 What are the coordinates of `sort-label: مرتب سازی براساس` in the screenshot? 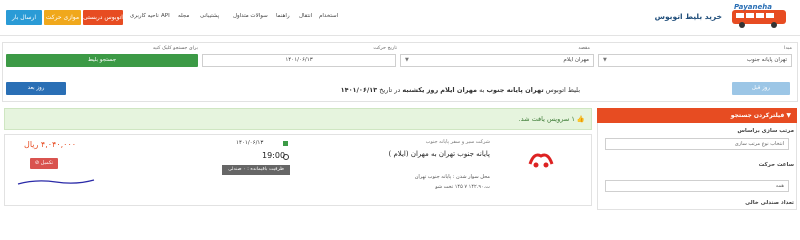 It's located at (765, 131).